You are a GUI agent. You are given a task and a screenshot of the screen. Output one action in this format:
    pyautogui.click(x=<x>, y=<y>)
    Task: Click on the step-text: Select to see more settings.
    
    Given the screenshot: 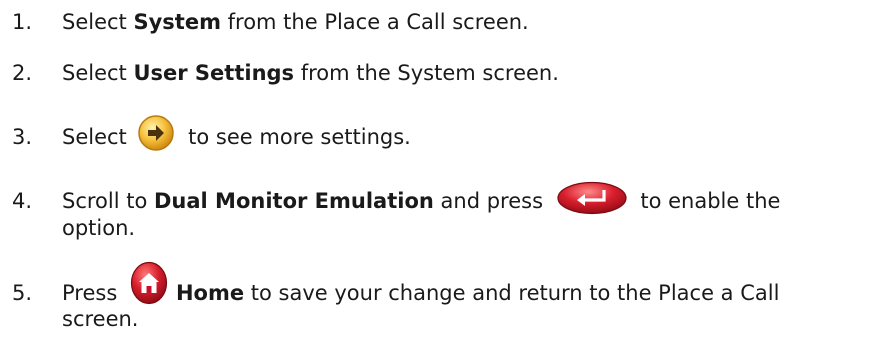 What is the action you would take?
    pyautogui.click(x=473, y=133)
    